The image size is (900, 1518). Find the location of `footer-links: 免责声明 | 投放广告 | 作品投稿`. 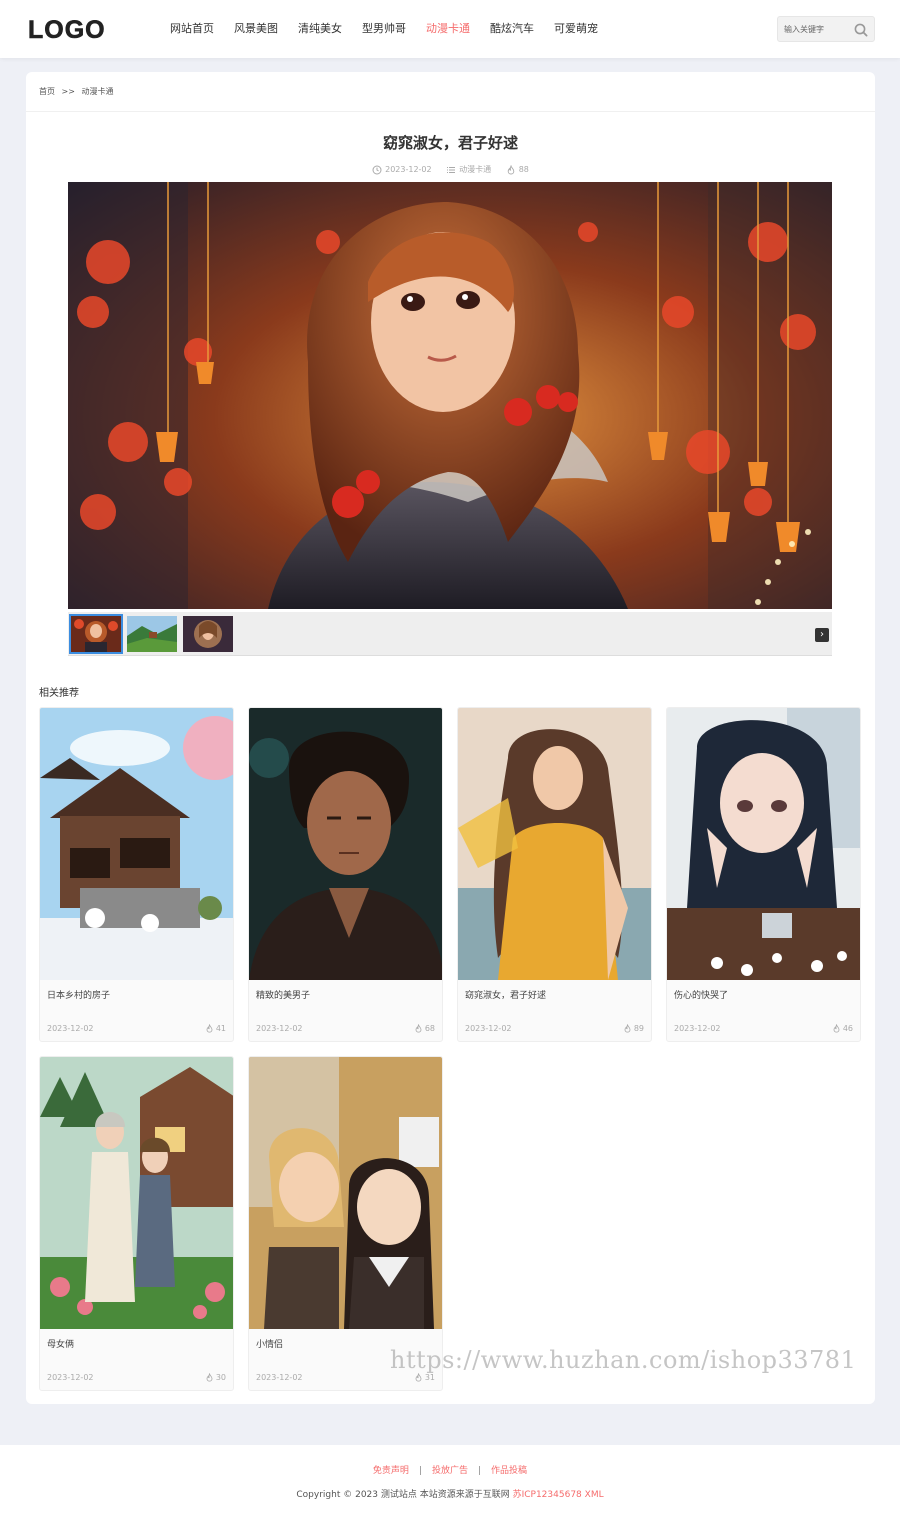

footer-links: 免责声明 | 投放广告 | 作品投稿 is located at coordinates (450, 1469).